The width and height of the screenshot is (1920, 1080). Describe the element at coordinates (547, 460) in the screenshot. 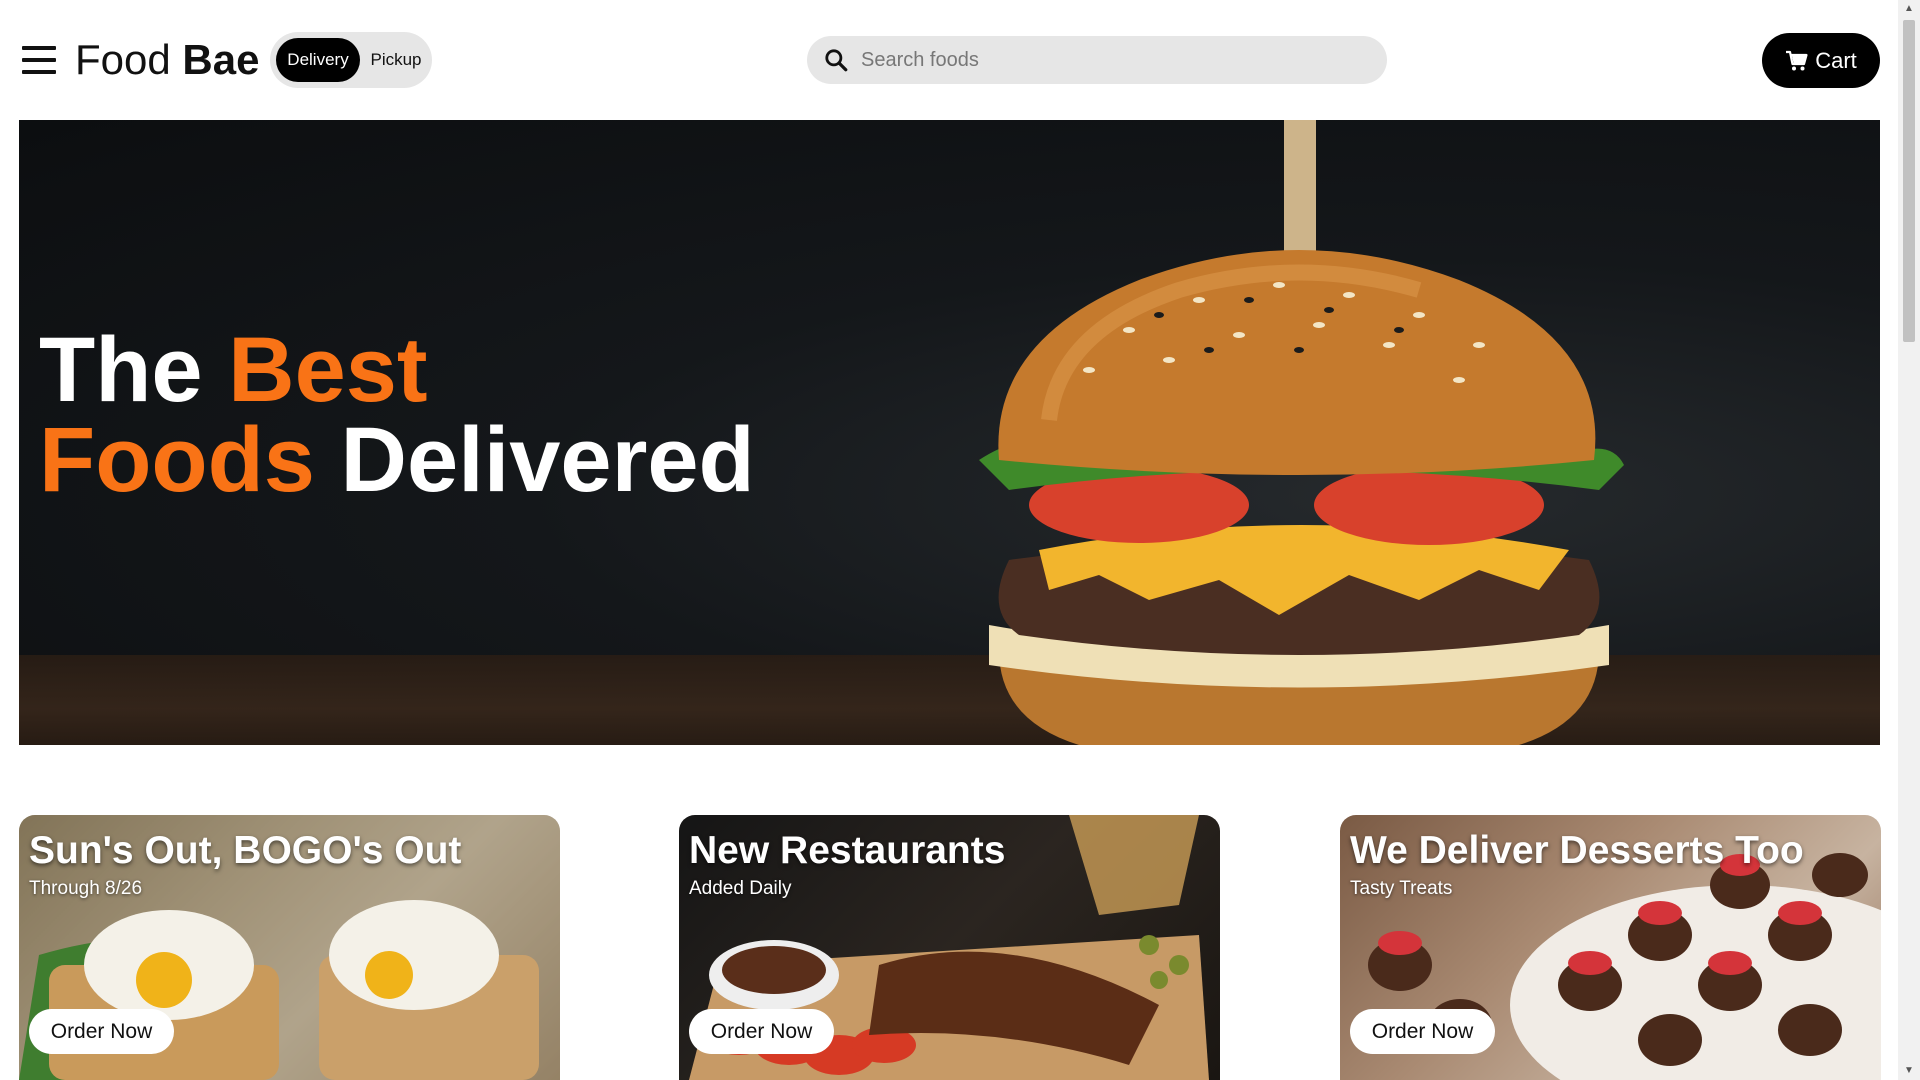

I see `hero-word-delivered: Delivered` at that location.